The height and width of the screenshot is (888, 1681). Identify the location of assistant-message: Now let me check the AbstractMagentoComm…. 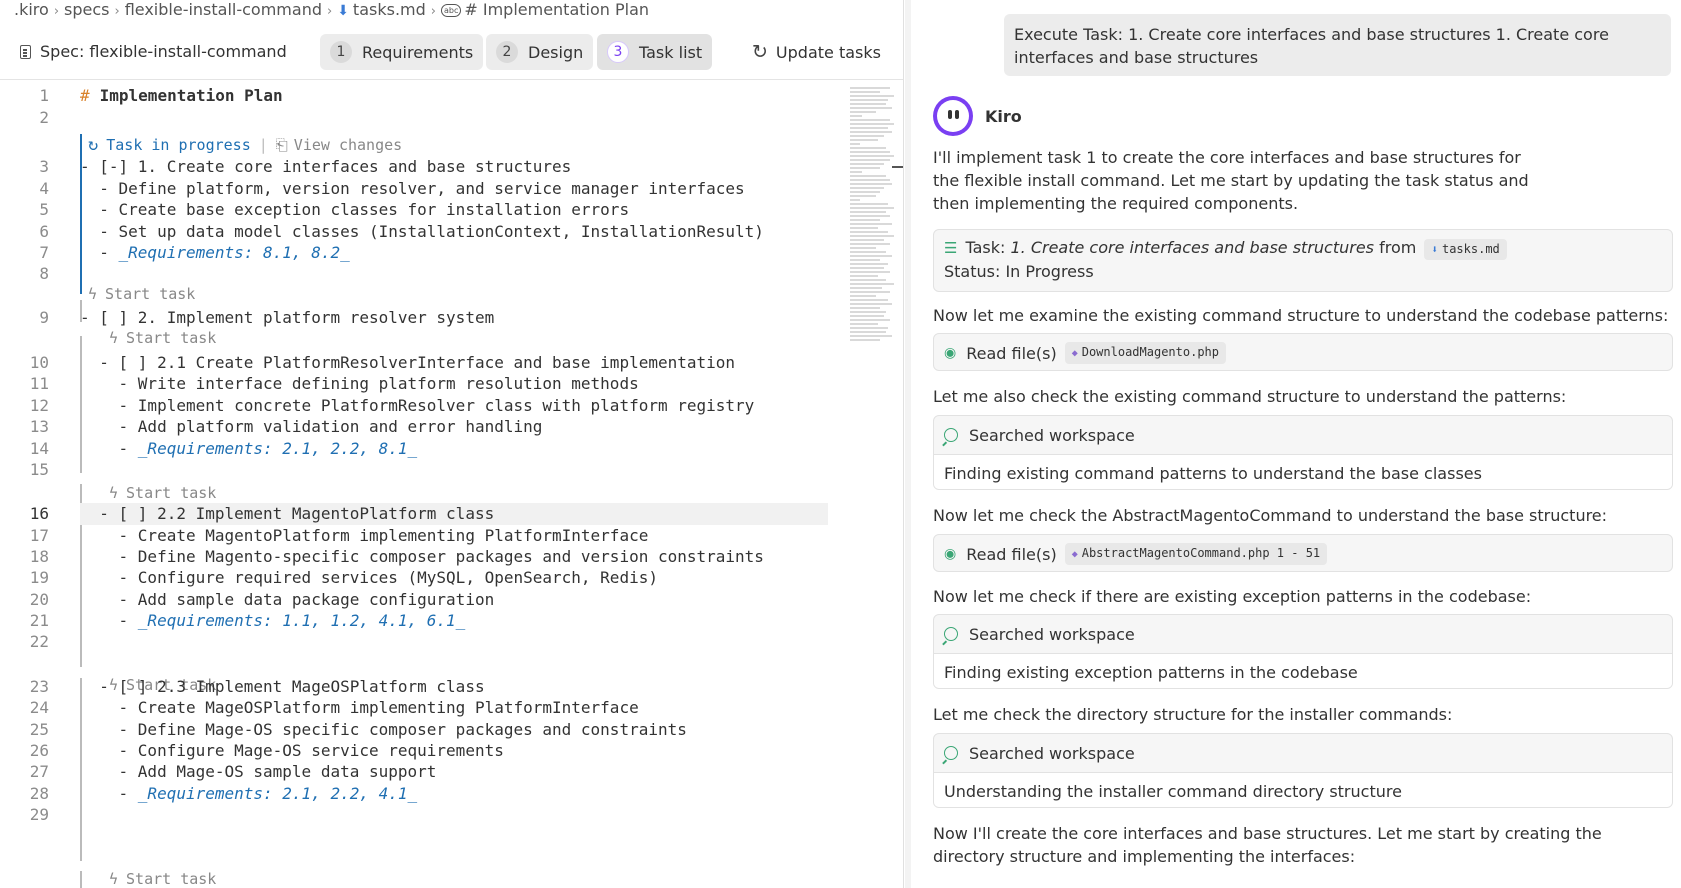
(1270, 515).